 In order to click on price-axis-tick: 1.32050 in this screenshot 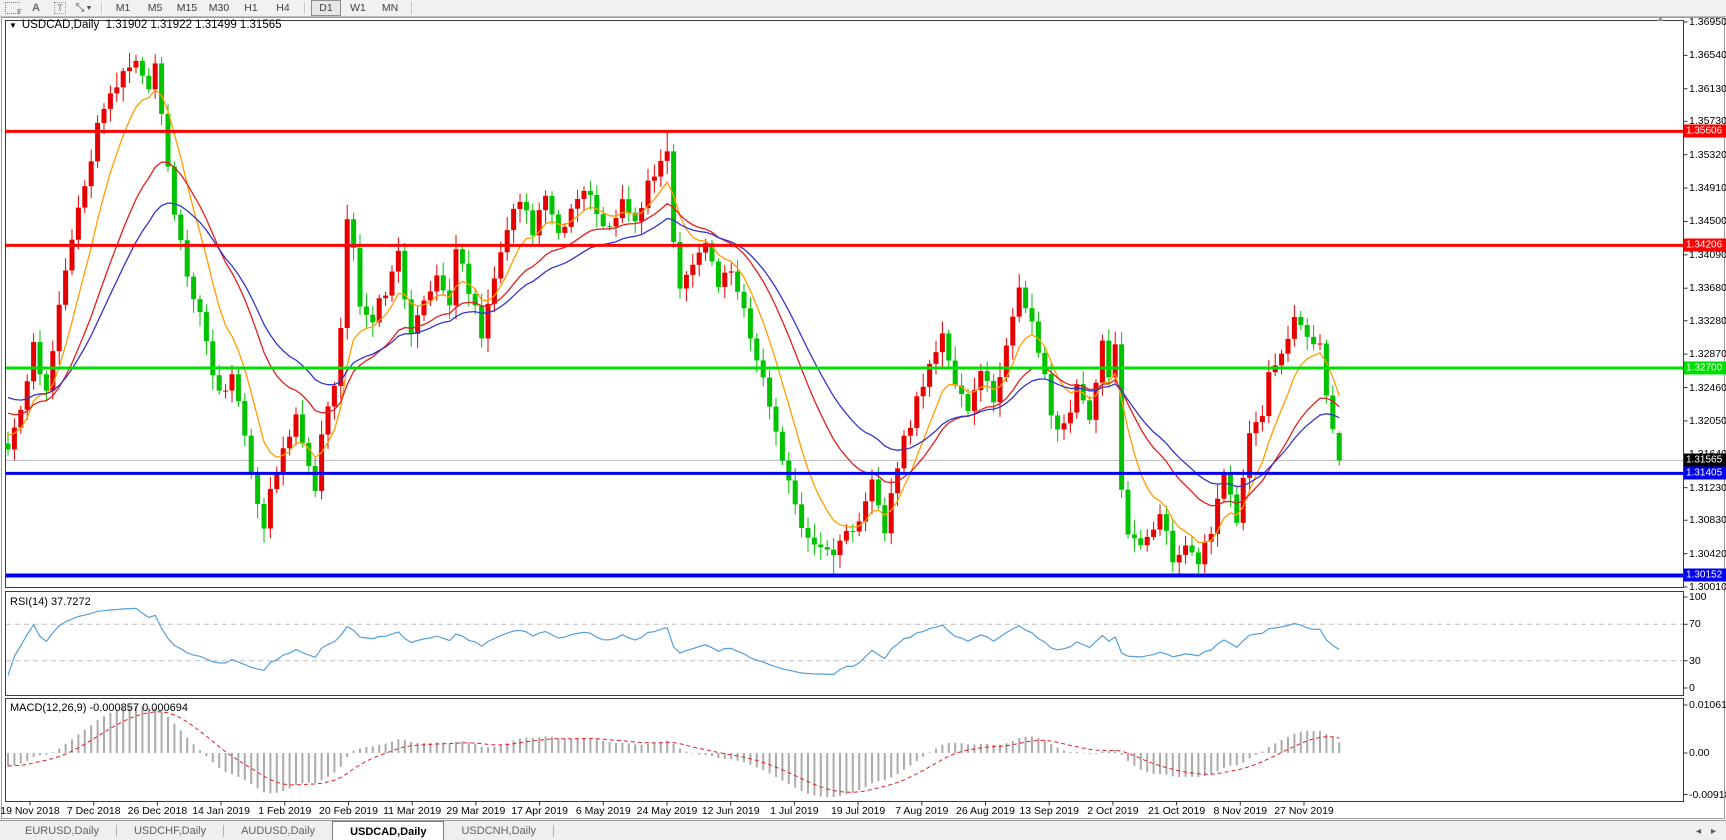, I will do `click(1707, 420)`.